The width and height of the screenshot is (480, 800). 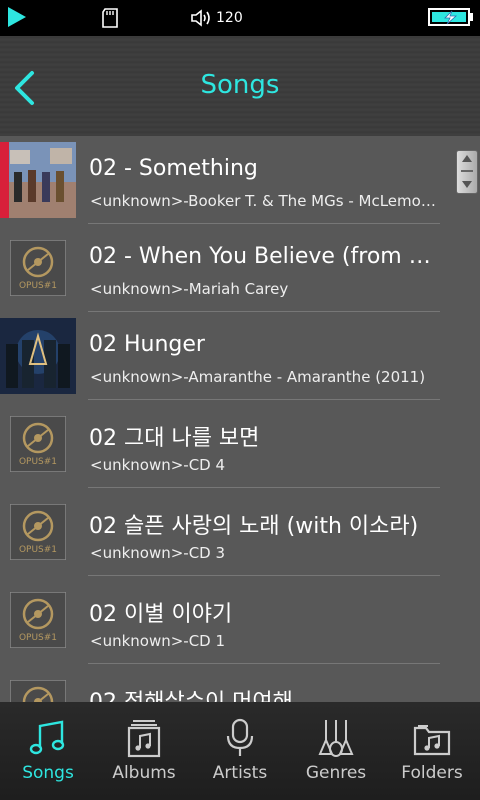 What do you see at coordinates (266, 693) in the screenshot?
I see `song-title: 02 정해살수이 머여해` at bounding box center [266, 693].